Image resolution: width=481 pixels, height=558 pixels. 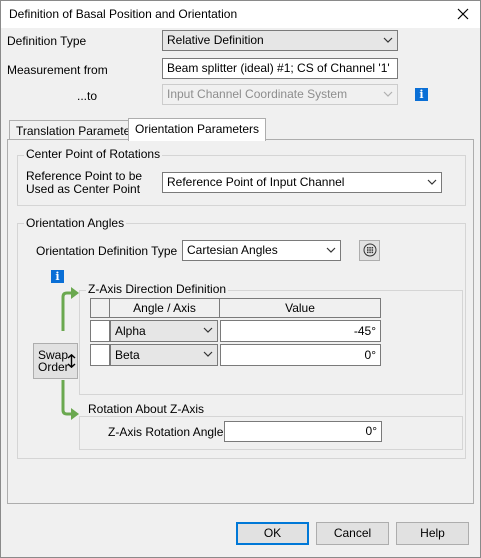 I want to click on swap-order-button: Swap Order, so click(x=55, y=361).